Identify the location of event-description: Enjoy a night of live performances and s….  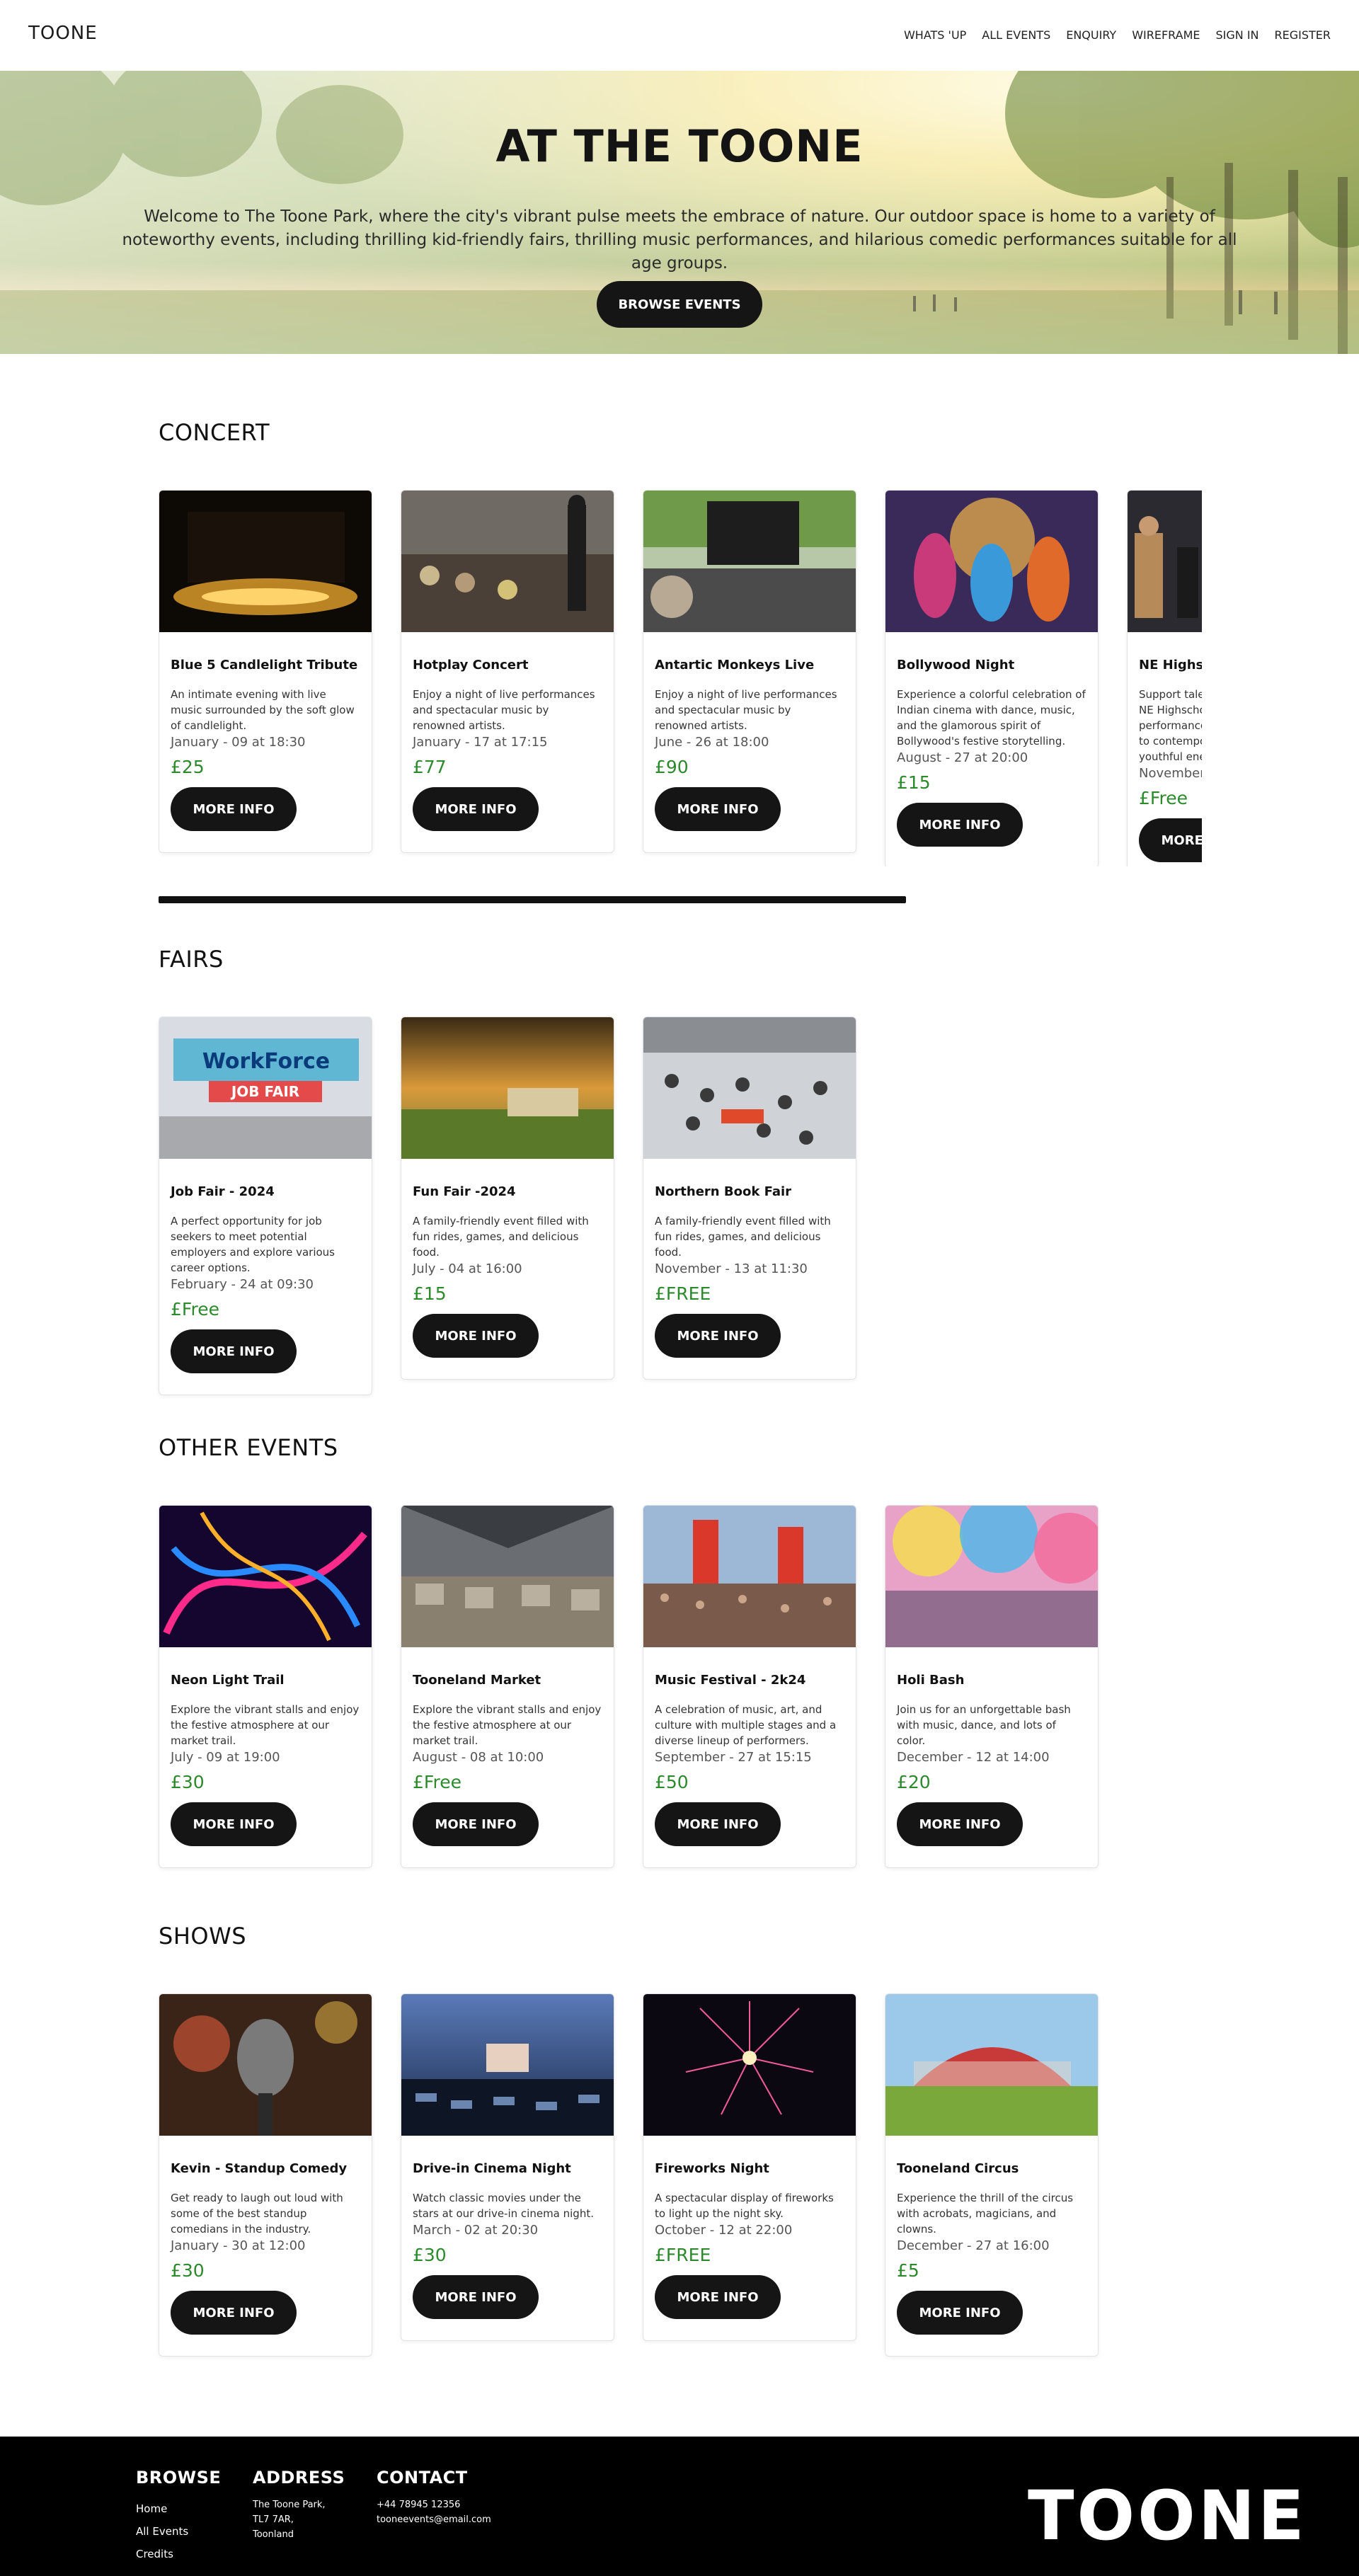
(746, 710).